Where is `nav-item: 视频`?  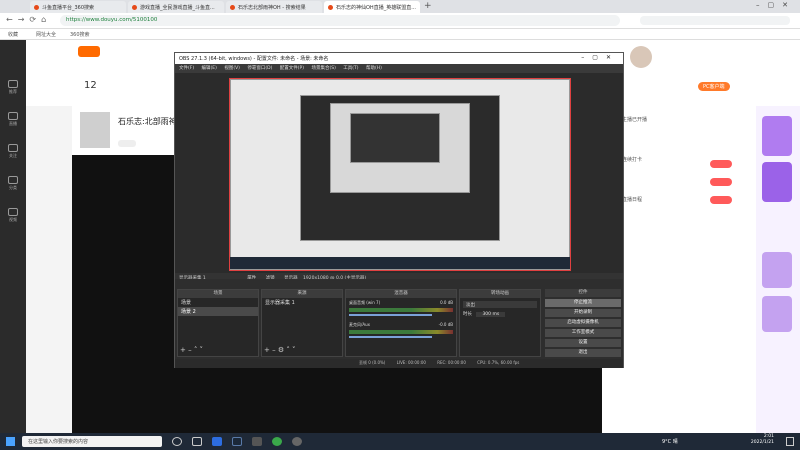
nav-item: 视频 is located at coordinates (13, 218).